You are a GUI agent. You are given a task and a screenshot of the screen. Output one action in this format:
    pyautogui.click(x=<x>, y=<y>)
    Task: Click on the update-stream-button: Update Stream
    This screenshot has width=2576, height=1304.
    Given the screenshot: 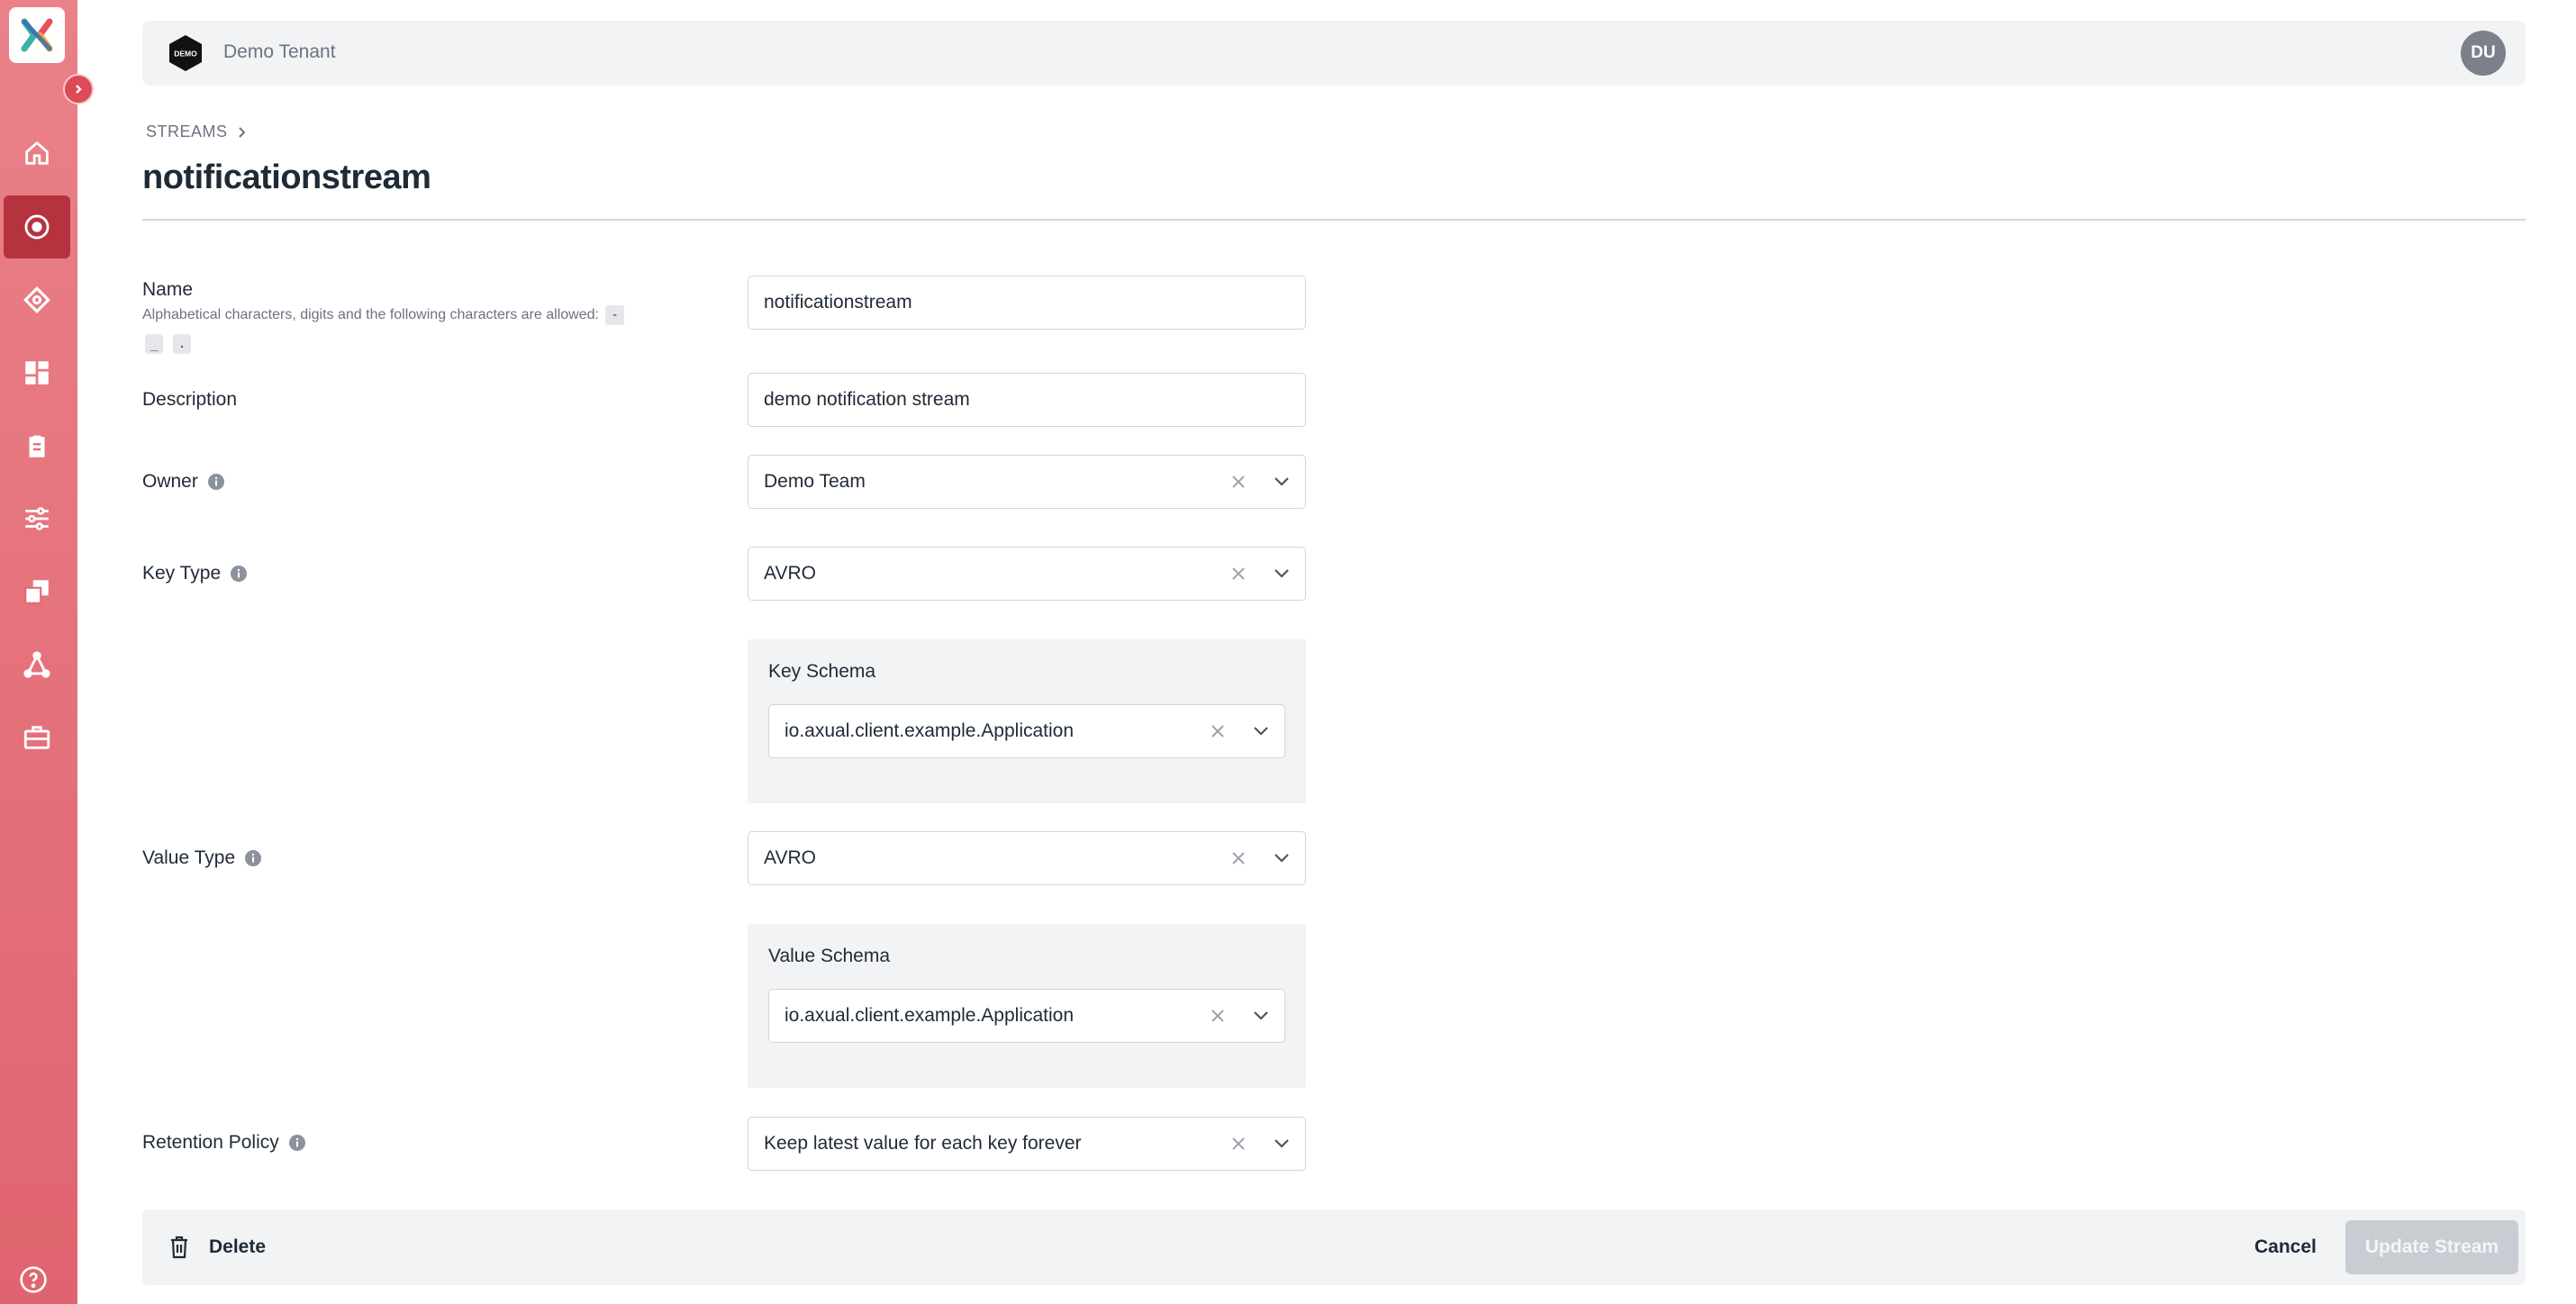 What is the action you would take?
    pyautogui.click(x=2431, y=1247)
    